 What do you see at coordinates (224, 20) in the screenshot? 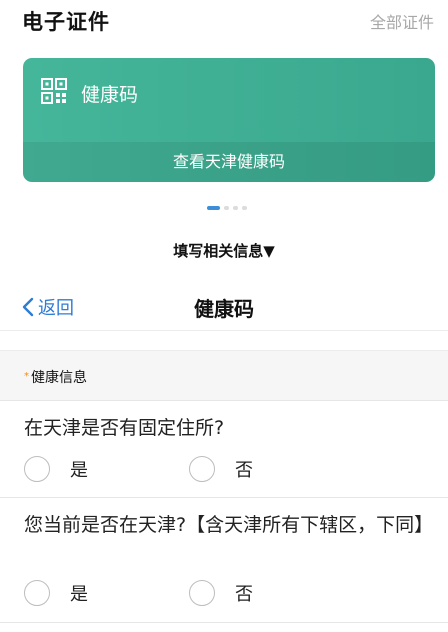
I see `top-header: 电子证件 全部证件` at bounding box center [224, 20].